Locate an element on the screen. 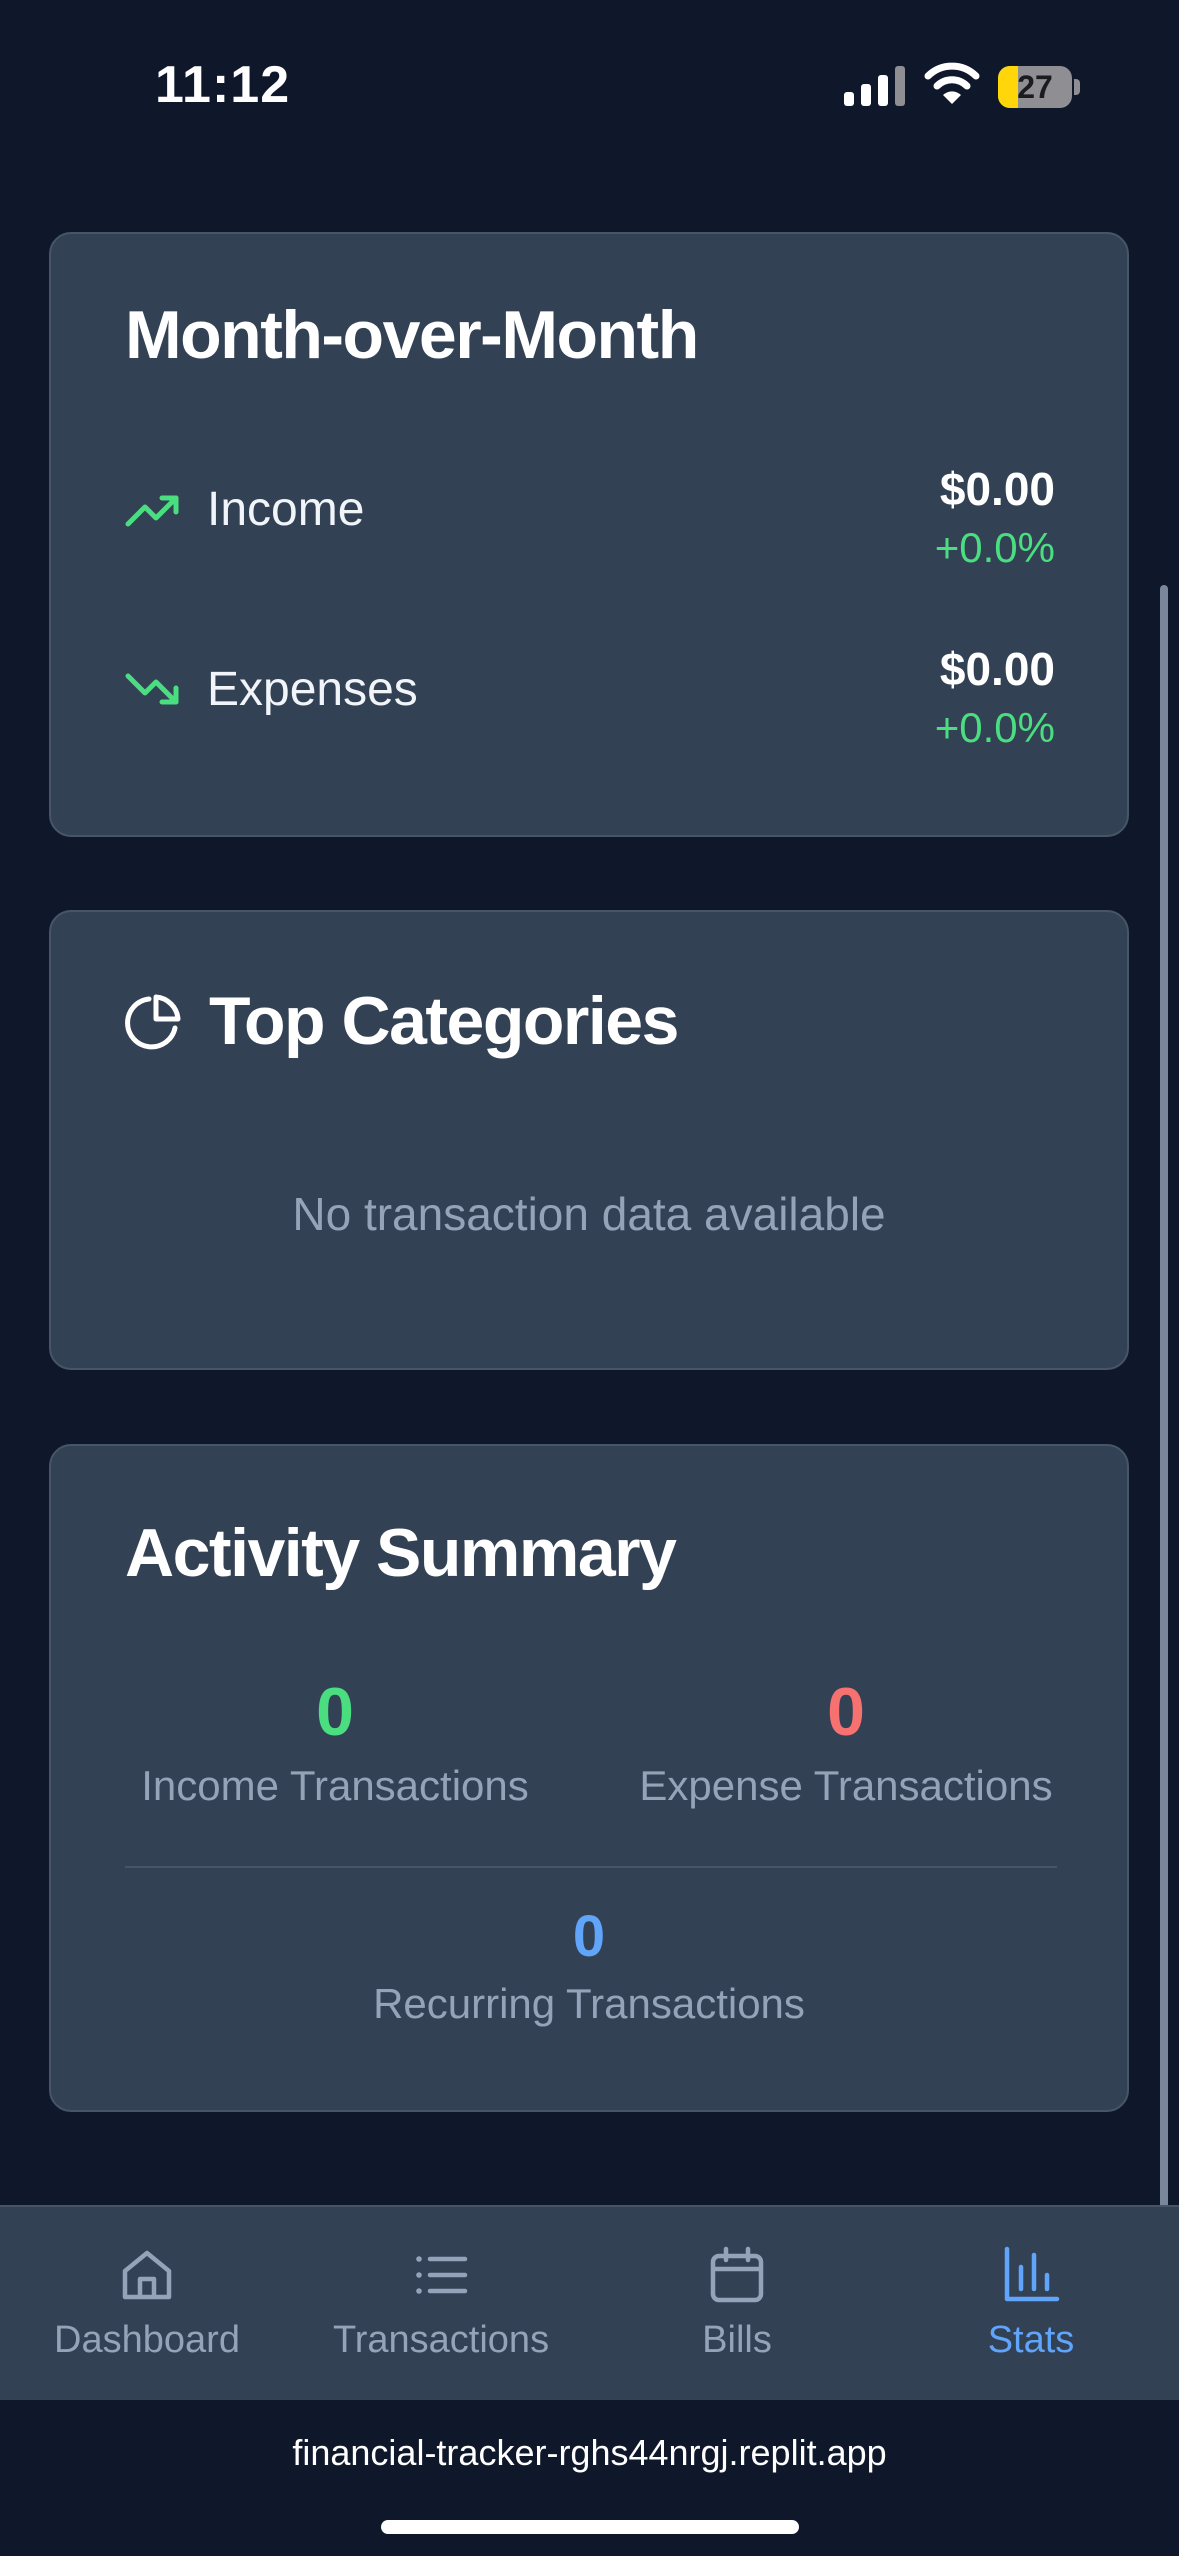 The width and height of the screenshot is (1179, 2556). income-transactions-label: Income Transactions is located at coordinates (335, 1785).